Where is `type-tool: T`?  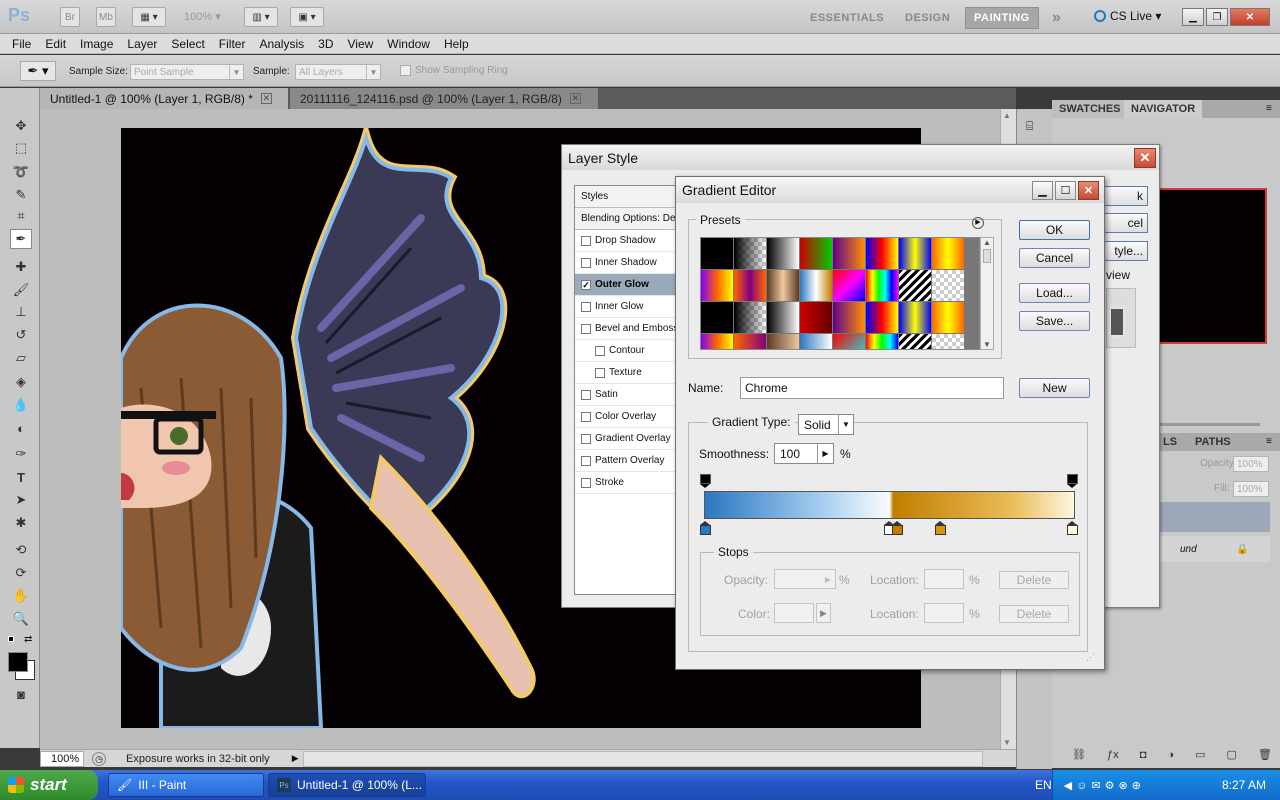
type-tool: T is located at coordinates (21, 477).